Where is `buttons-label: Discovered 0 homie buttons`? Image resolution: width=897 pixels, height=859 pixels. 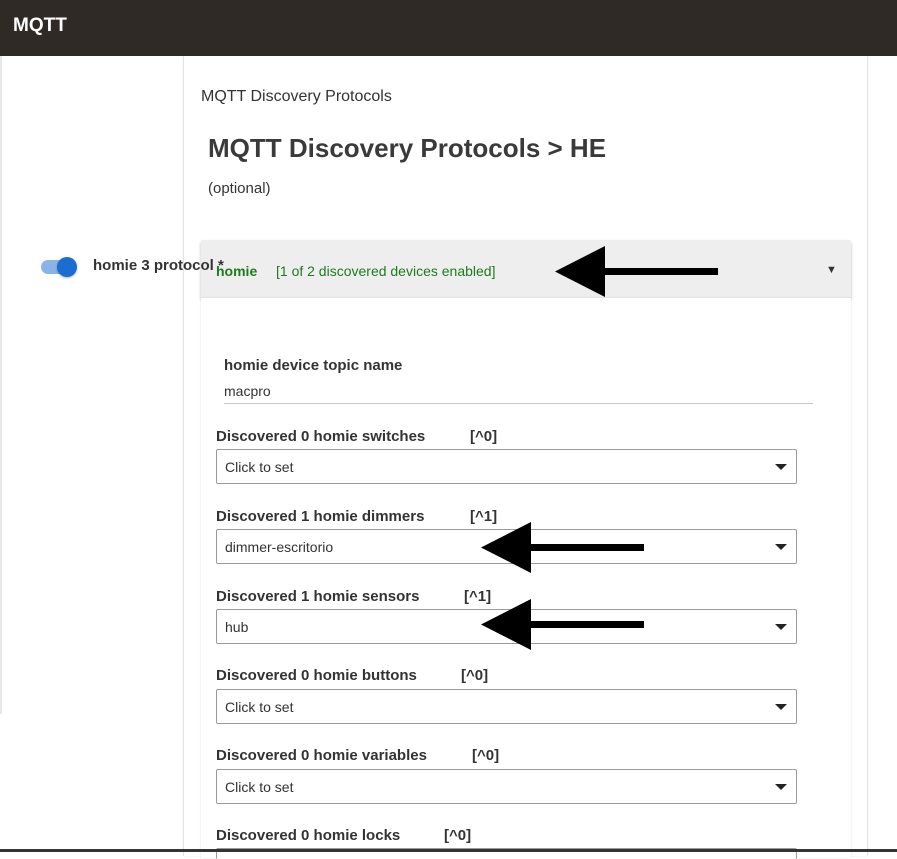
buttons-label: Discovered 0 homie buttons is located at coordinates (316, 675).